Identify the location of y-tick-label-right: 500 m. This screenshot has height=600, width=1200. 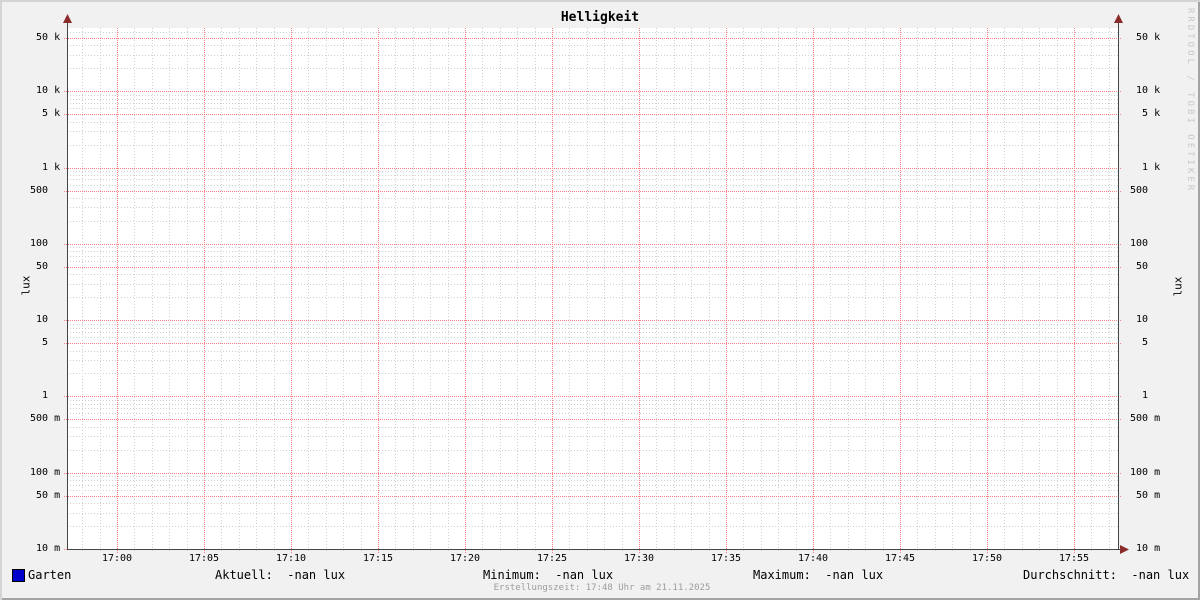
(1142, 418).